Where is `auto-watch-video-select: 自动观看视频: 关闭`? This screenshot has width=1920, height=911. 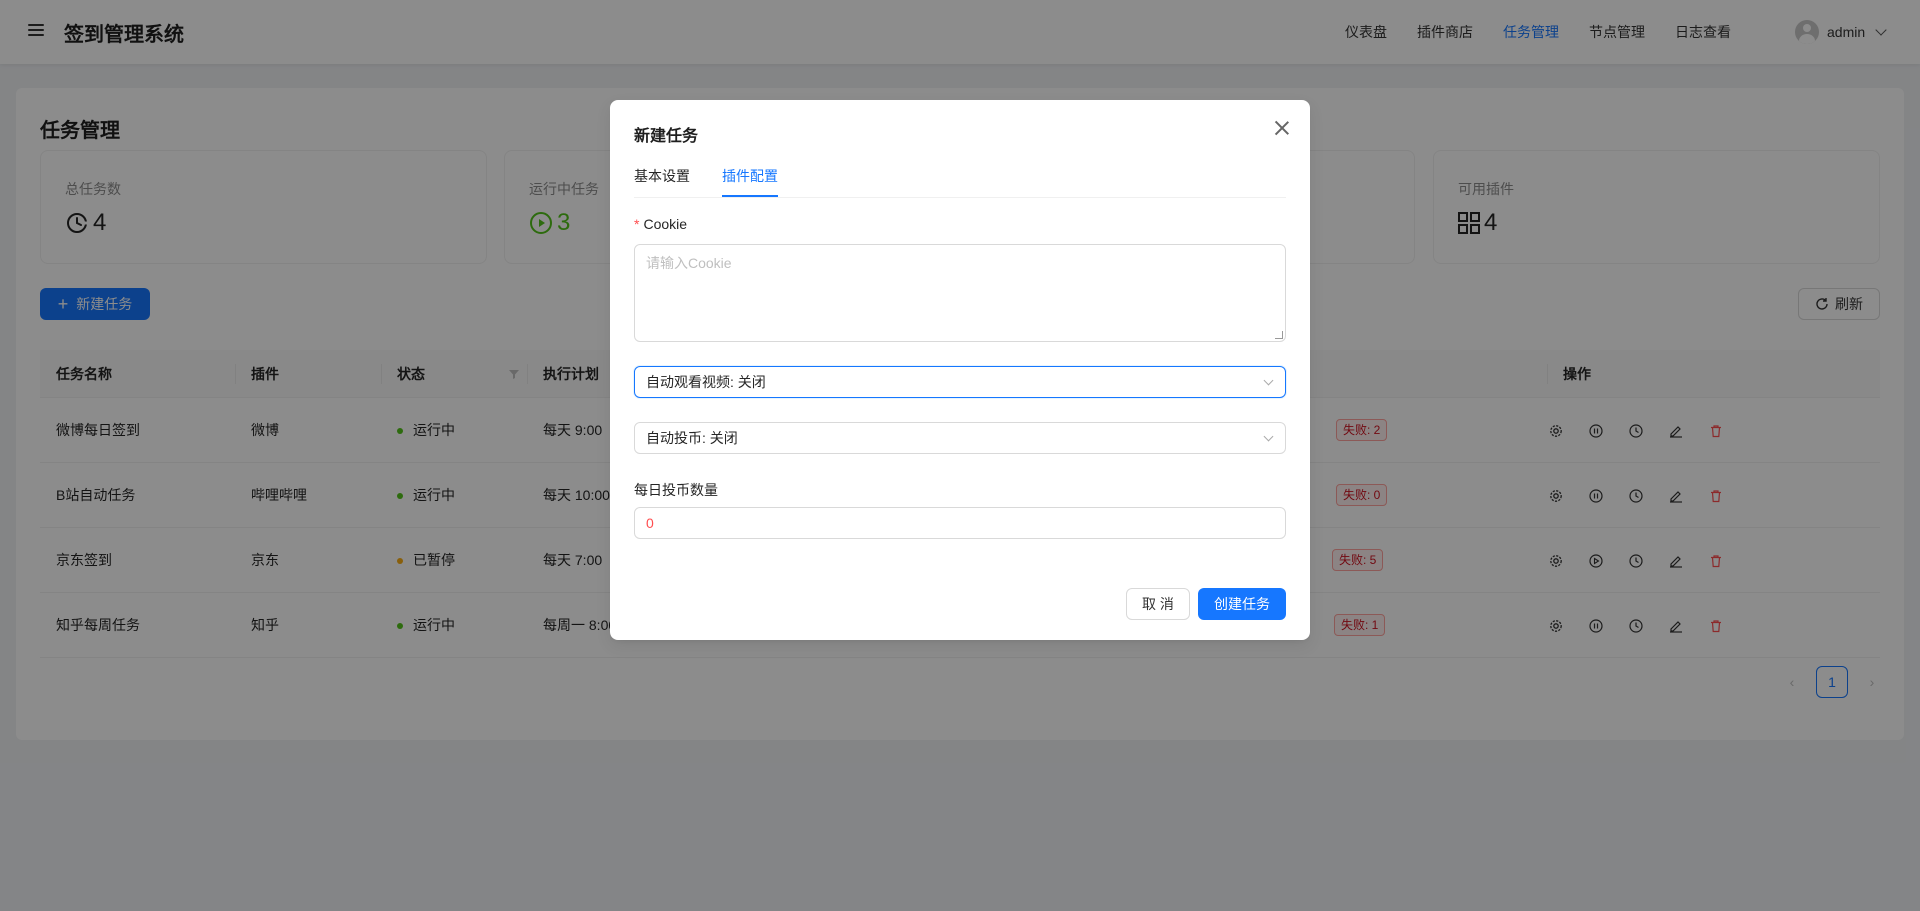
auto-watch-video-select: 自动观看视频: 关闭 is located at coordinates (960, 382).